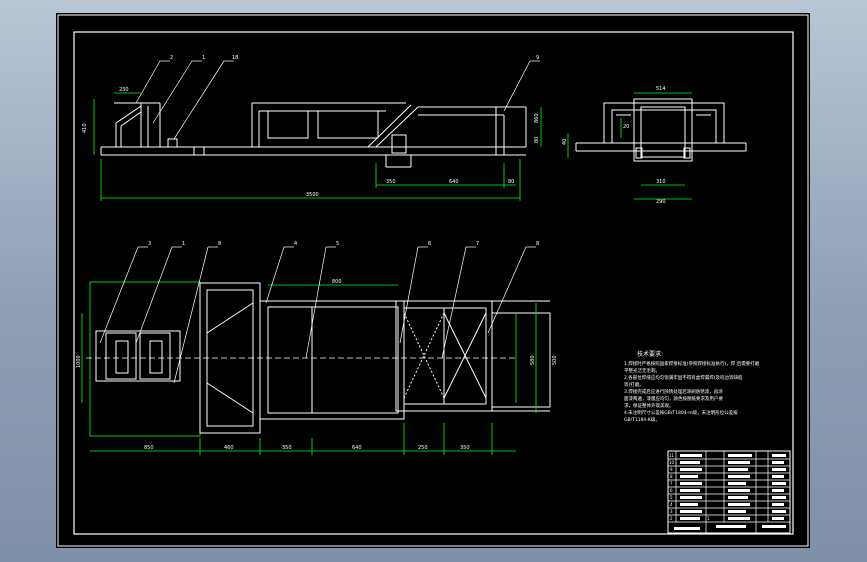 The width and height of the screenshot is (867, 562). Describe the element at coordinates (661, 202) in the screenshot. I see `dim-label: 290` at that location.